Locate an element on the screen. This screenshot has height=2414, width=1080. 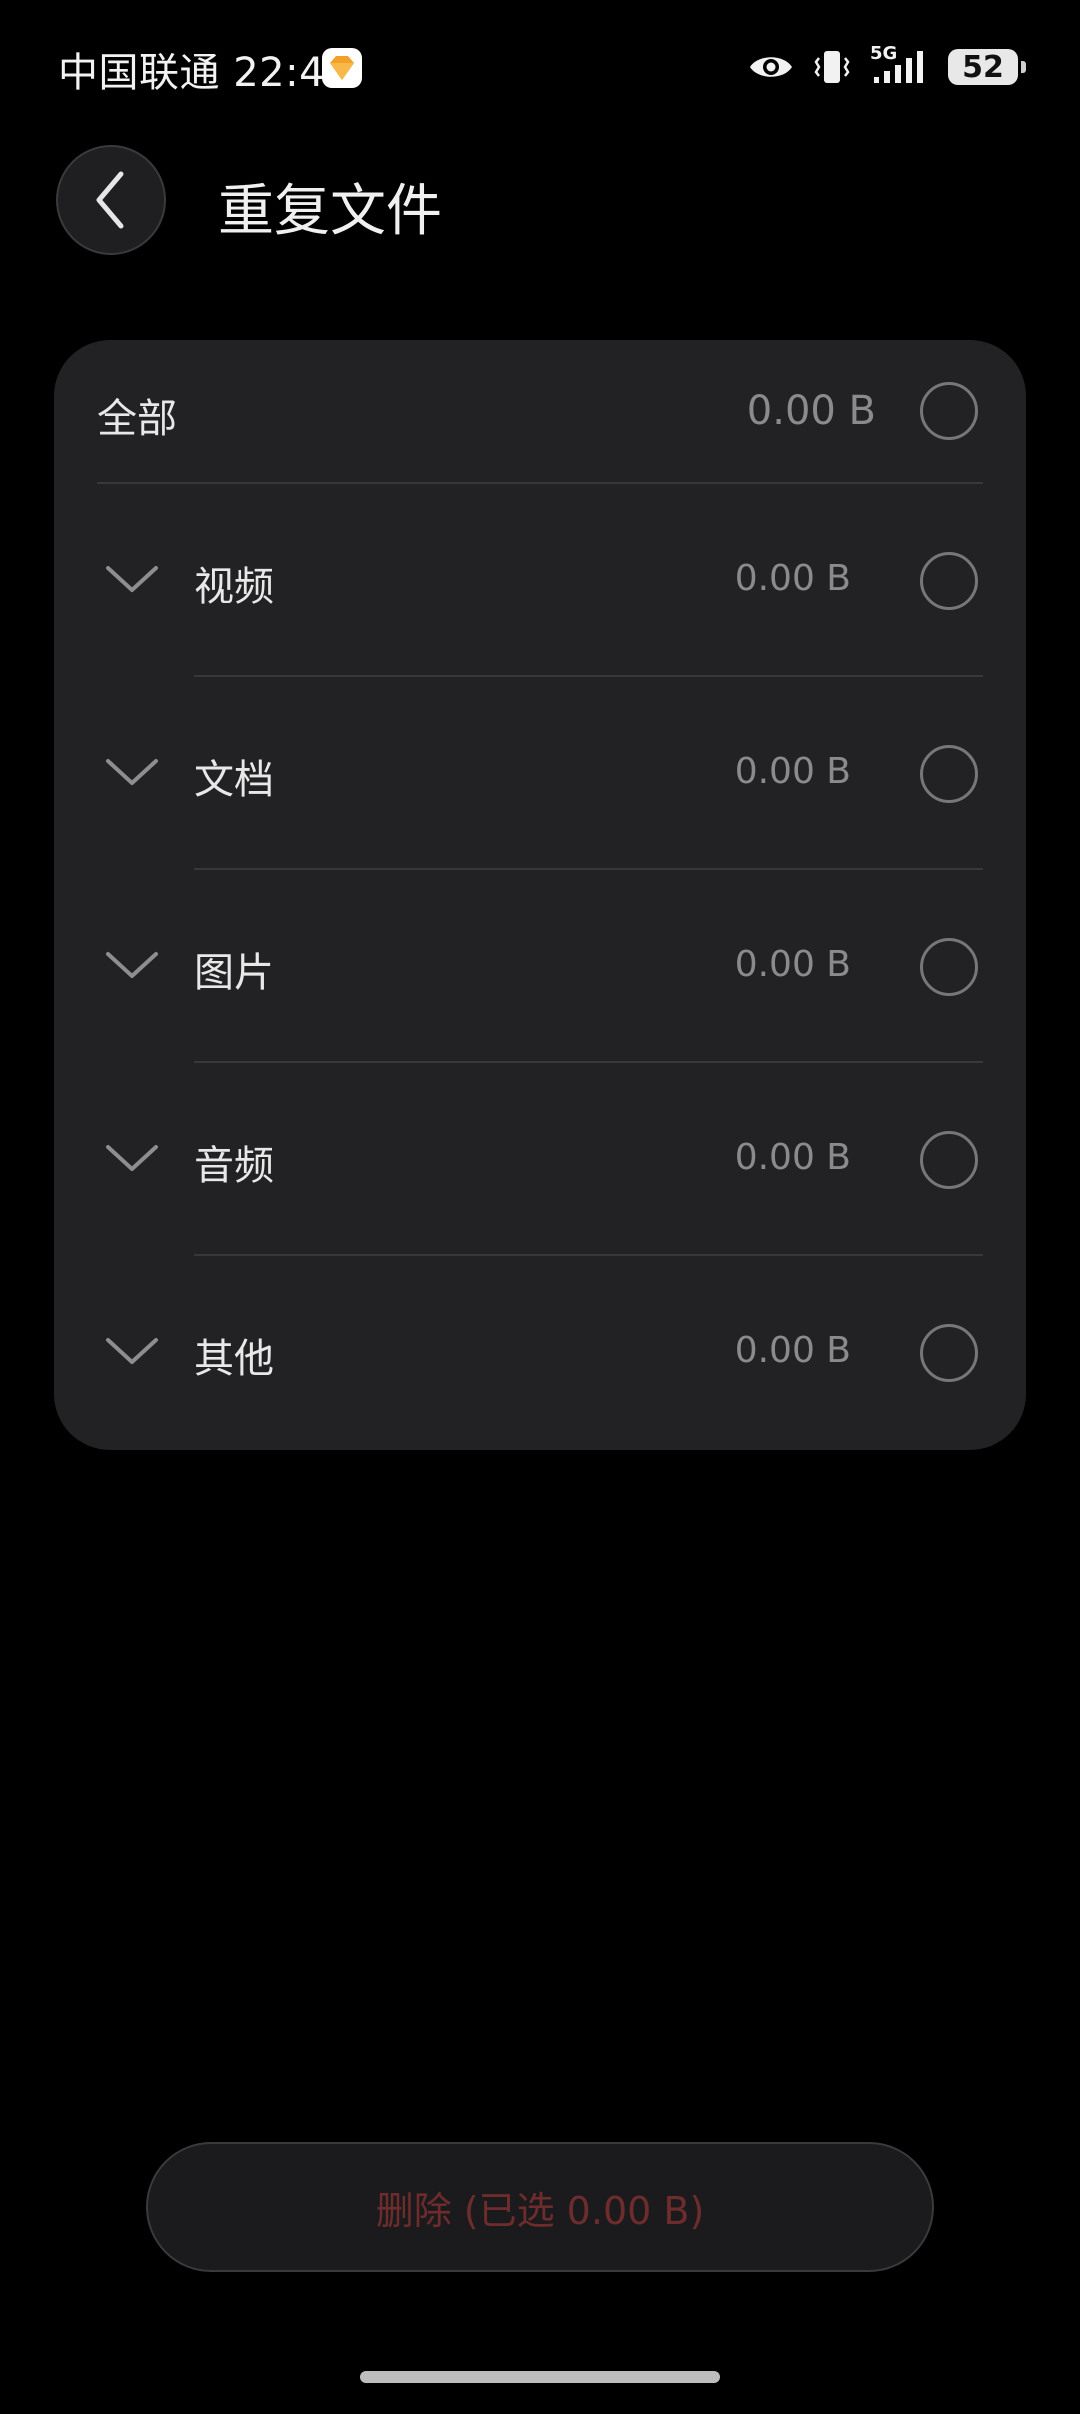
select-all-radio is located at coordinates (949, 411).